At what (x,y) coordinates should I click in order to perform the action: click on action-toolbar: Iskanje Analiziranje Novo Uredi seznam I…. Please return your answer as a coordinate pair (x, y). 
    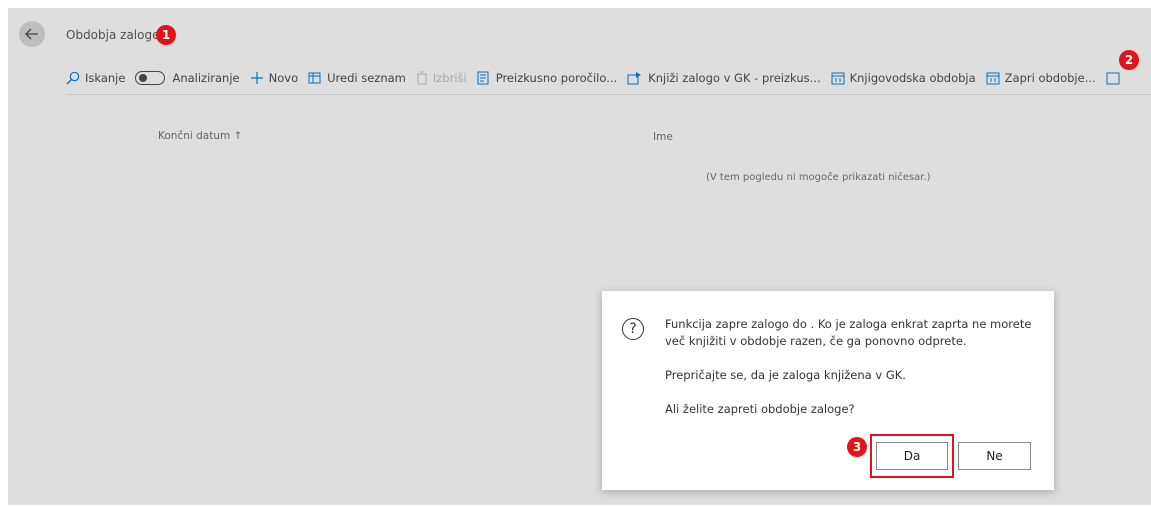
    Looking at the image, I should click on (608, 78).